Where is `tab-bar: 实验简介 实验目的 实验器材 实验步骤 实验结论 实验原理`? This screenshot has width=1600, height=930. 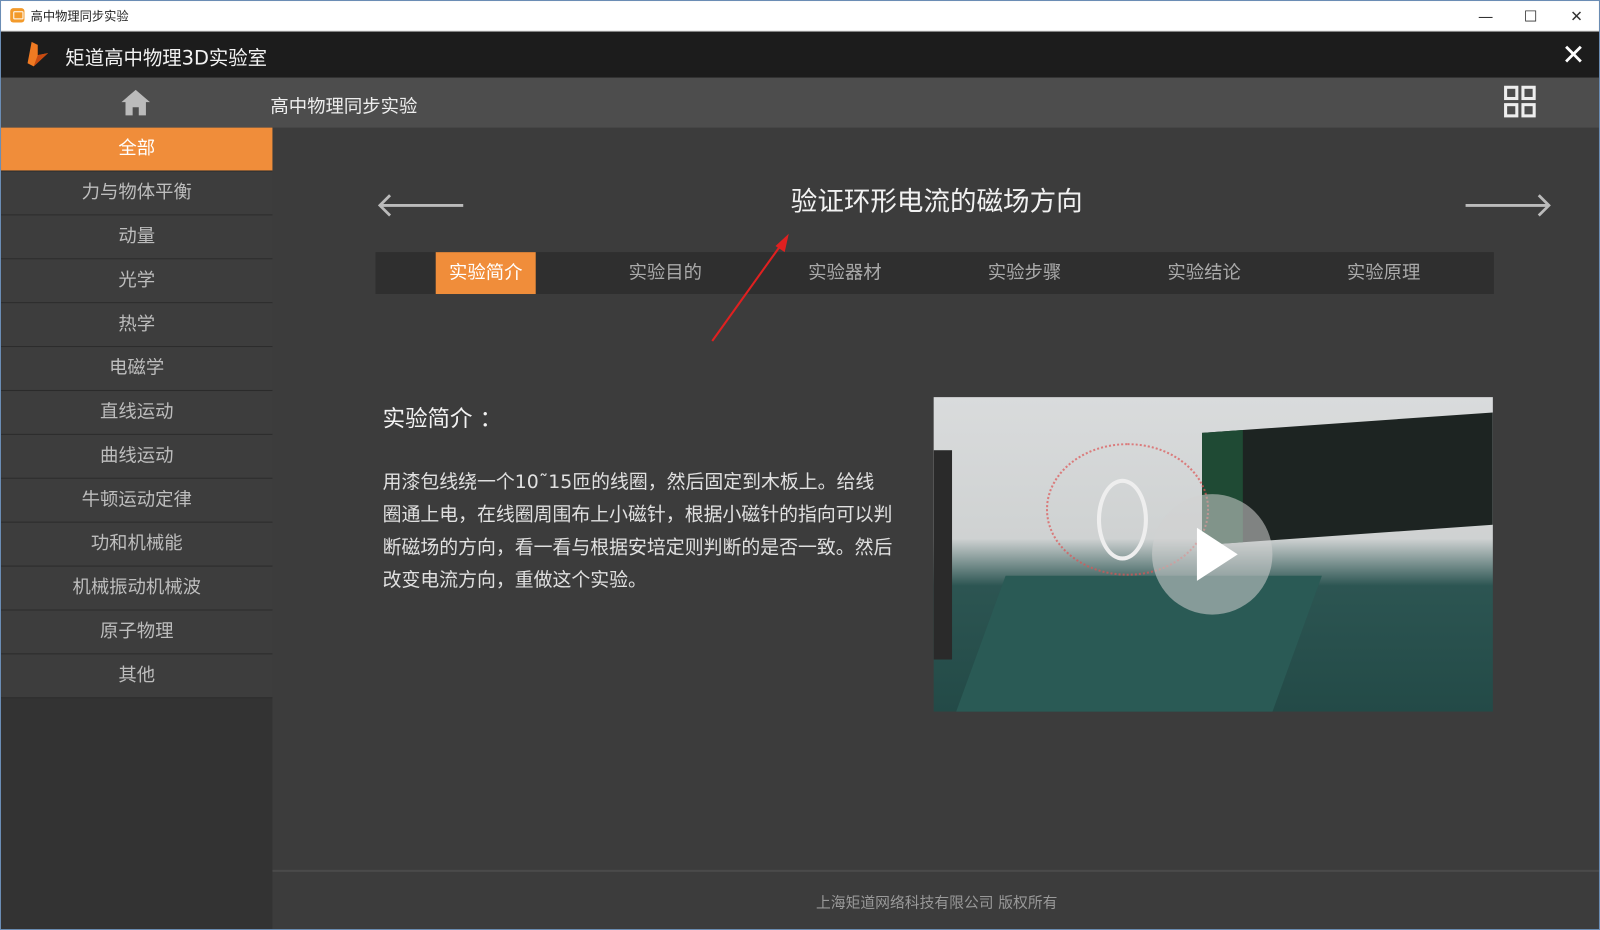 tab-bar: 实验简介 实验目的 实验器材 实验步骤 实验结论 实验原理 is located at coordinates (934, 273).